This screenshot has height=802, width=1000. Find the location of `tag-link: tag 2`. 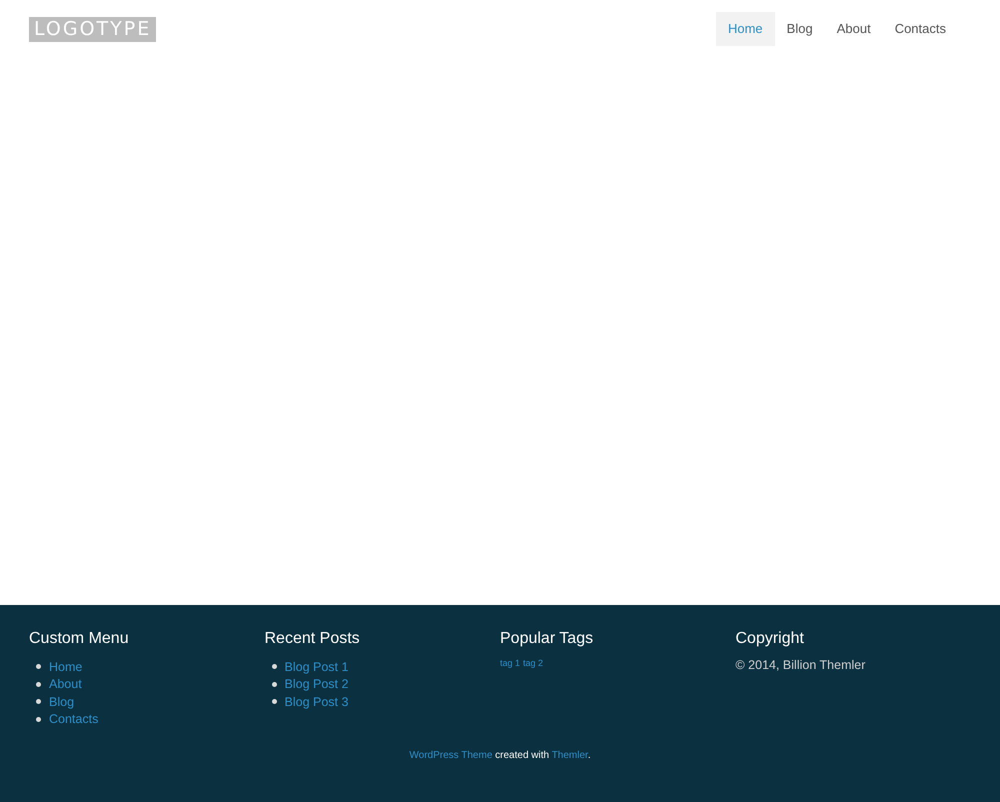

tag-link: tag 2 is located at coordinates (533, 663).